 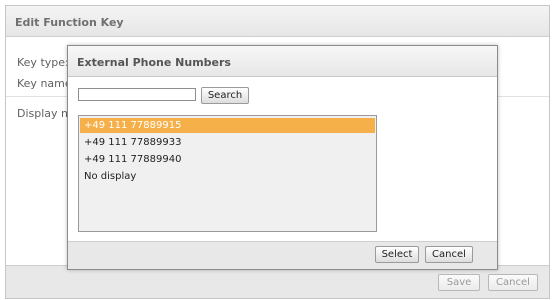 What do you see at coordinates (69, 22) in the screenshot?
I see `dialog-title: Edit Function Key` at bounding box center [69, 22].